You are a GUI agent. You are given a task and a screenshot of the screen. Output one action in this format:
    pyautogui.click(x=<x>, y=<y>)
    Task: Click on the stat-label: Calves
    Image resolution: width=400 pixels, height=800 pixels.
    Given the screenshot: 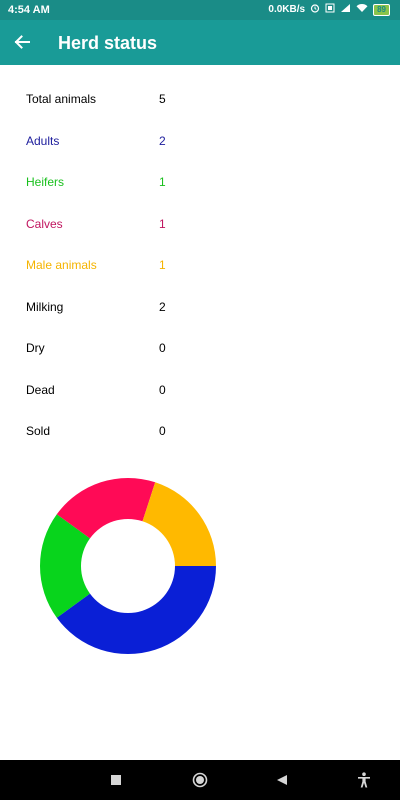 What is the action you would take?
    pyautogui.click(x=44, y=223)
    